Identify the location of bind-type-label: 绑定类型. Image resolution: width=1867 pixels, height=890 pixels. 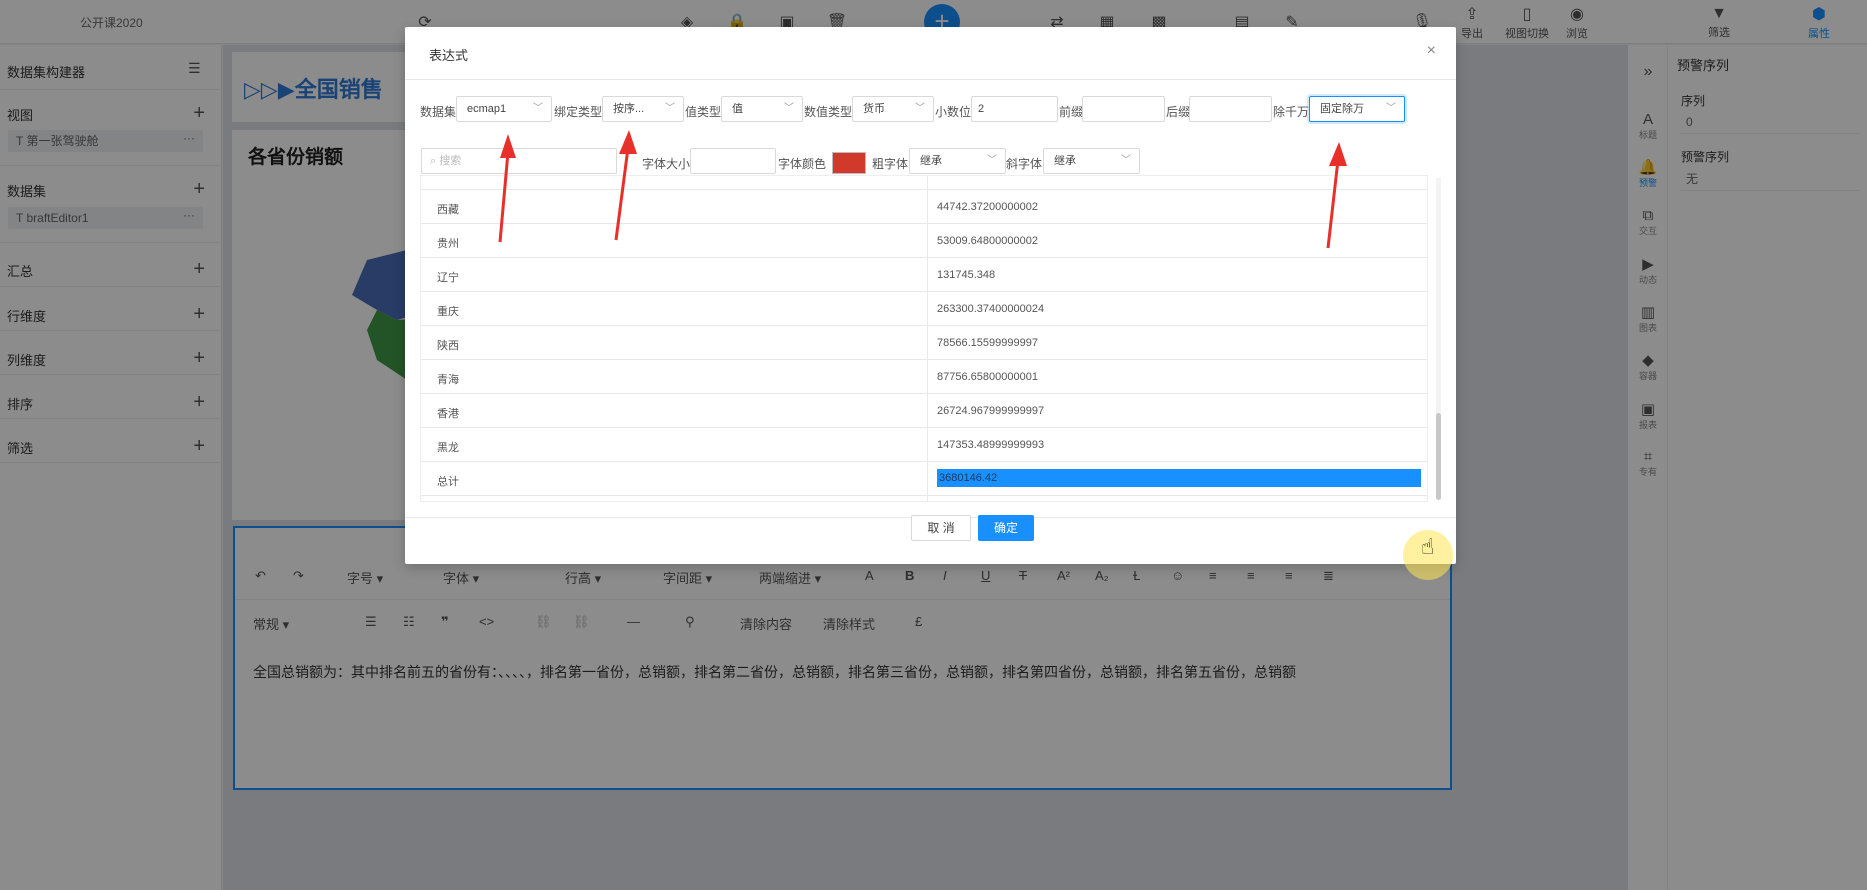
(578, 112).